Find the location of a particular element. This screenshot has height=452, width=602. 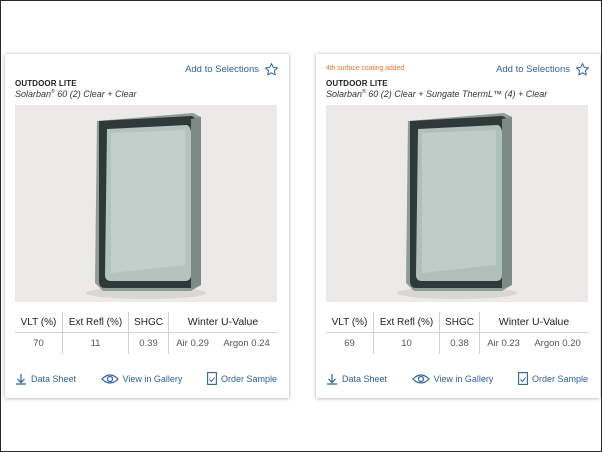

value-winter-u: Air 0.29 Argon 0.24 is located at coordinates (223, 343).